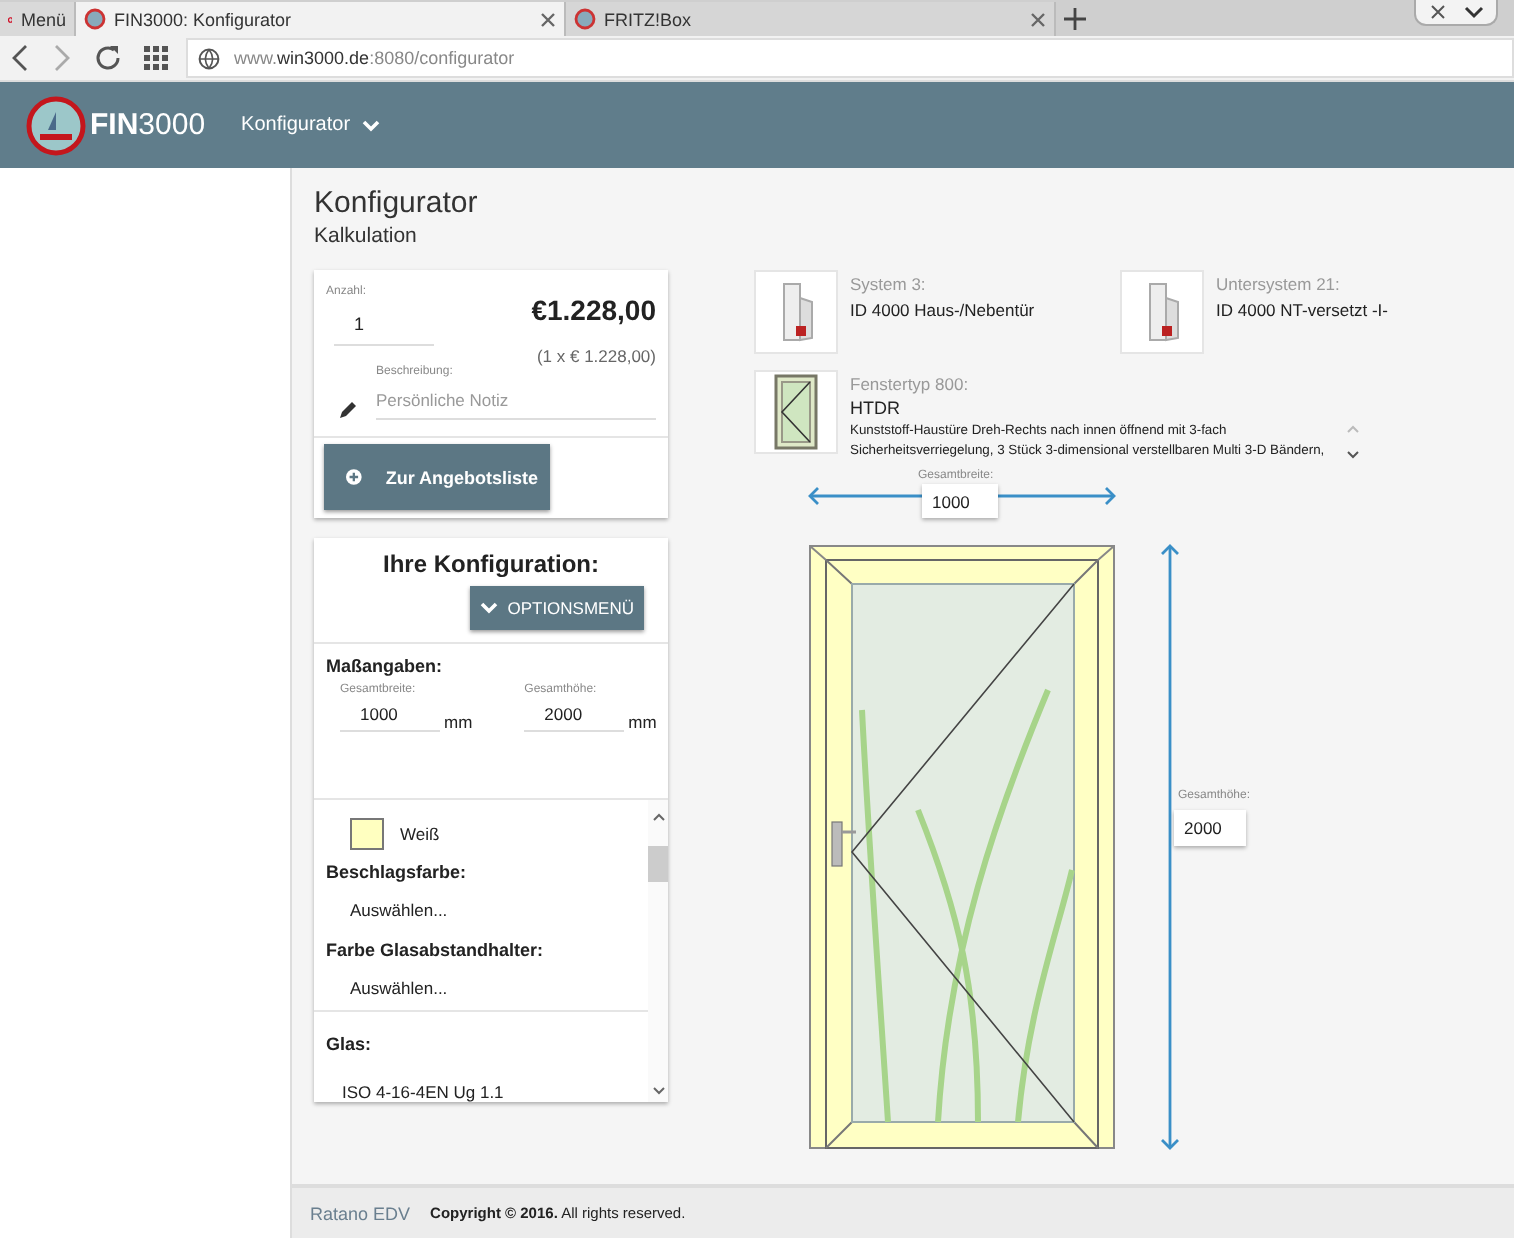 This screenshot has height=1238, width=1514. Describe the element at coordinates (20, 58) in the screenshot. I see `back-icon` at that location.